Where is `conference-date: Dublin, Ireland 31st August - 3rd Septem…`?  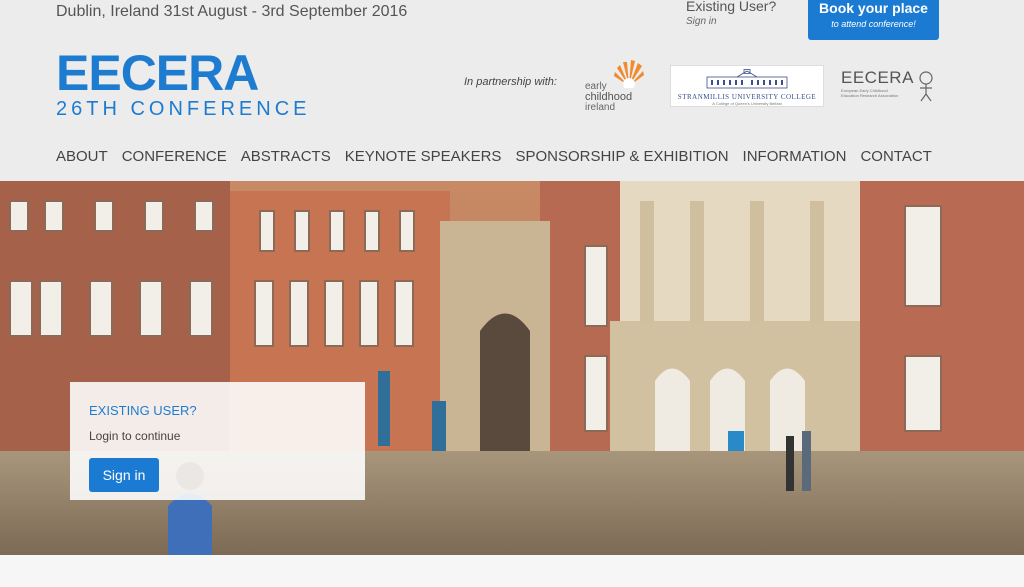 conference-date: Dublin, Ireland 31st August - 3rd Septem… is located at coordinates (232, 11).